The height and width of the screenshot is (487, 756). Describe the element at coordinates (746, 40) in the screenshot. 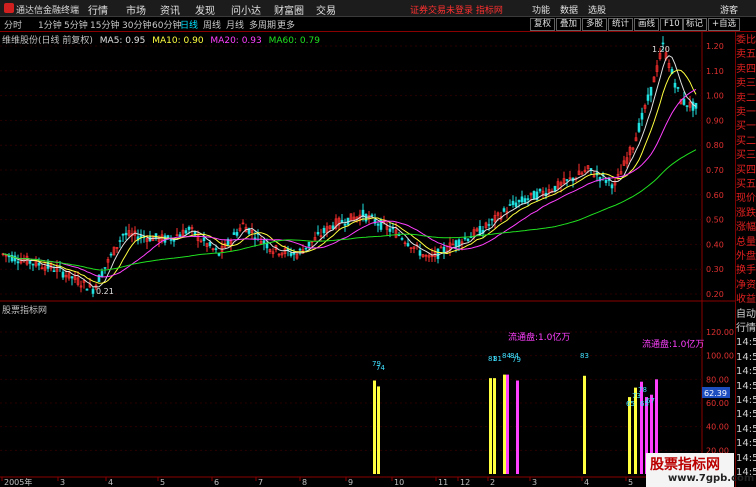

I see `side-panel-item: 委比` at that location.